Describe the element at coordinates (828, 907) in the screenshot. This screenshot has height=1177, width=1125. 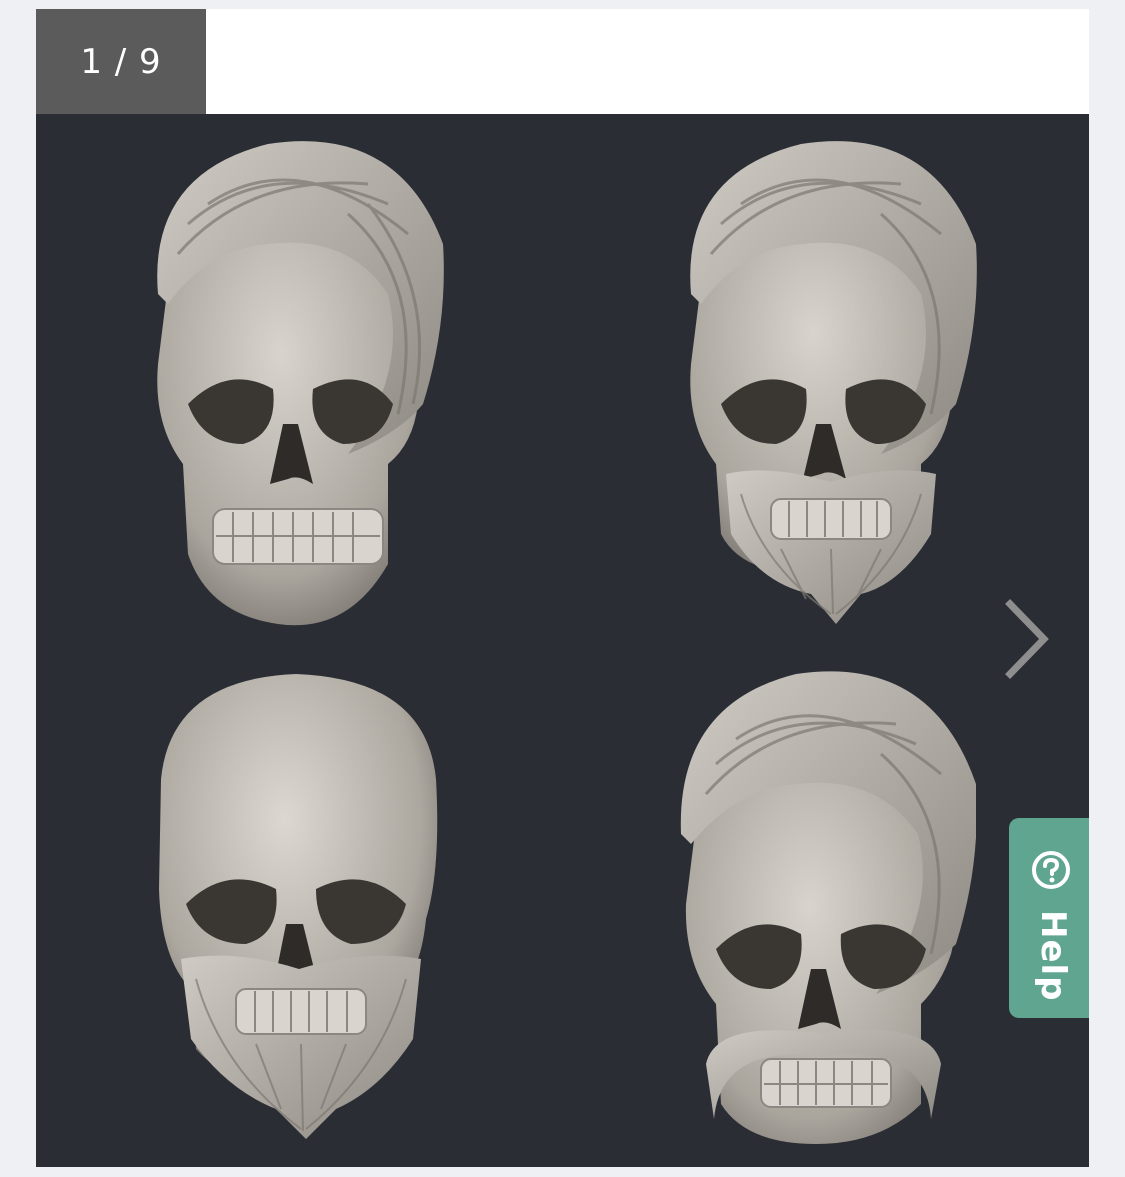
I see `skull-with-hair-and-mustache-image` at that location.